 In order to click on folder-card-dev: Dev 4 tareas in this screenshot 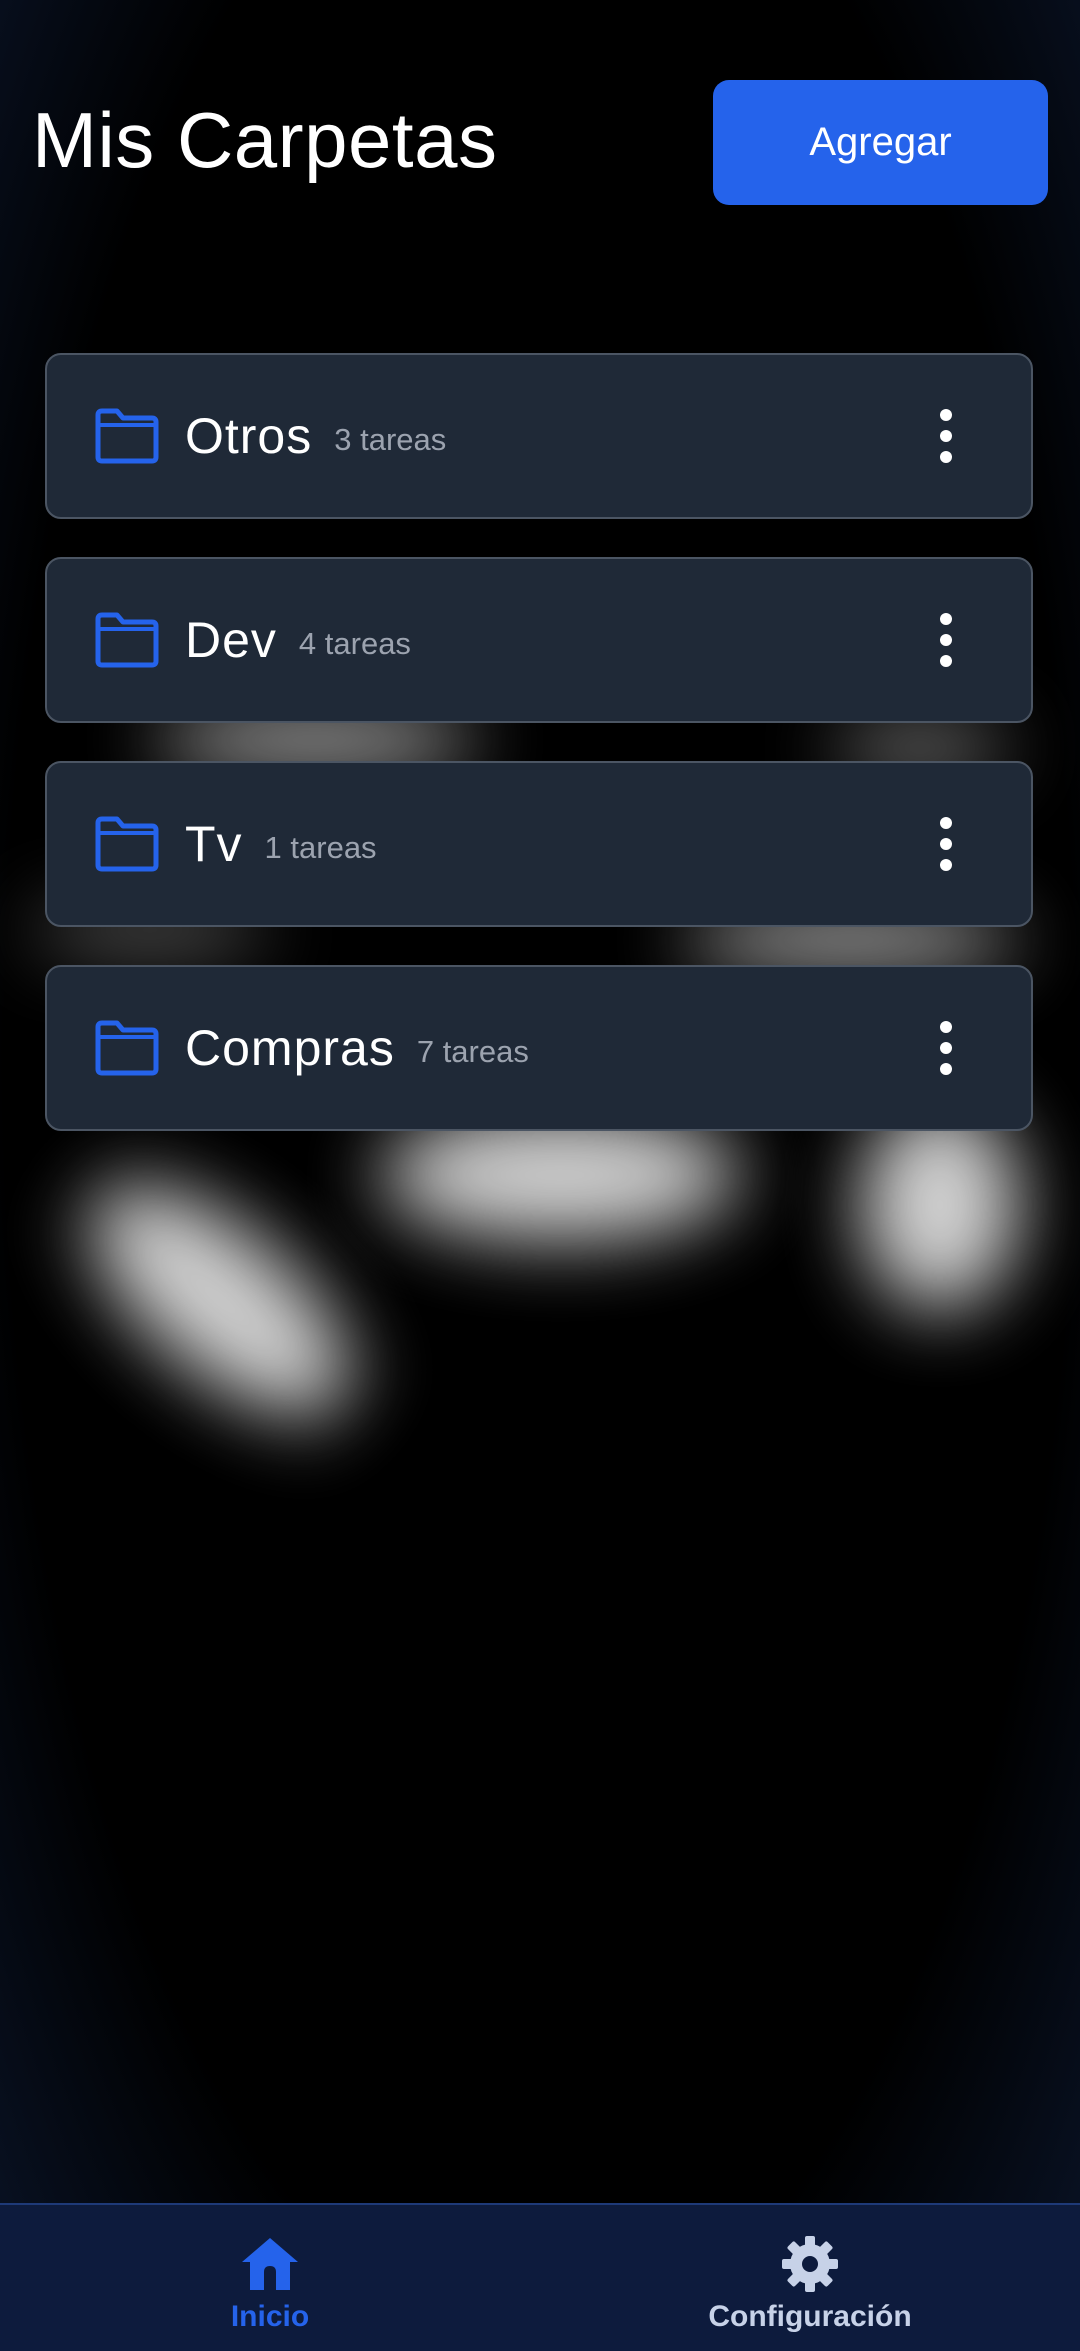, I will do `click(539, 640)`.